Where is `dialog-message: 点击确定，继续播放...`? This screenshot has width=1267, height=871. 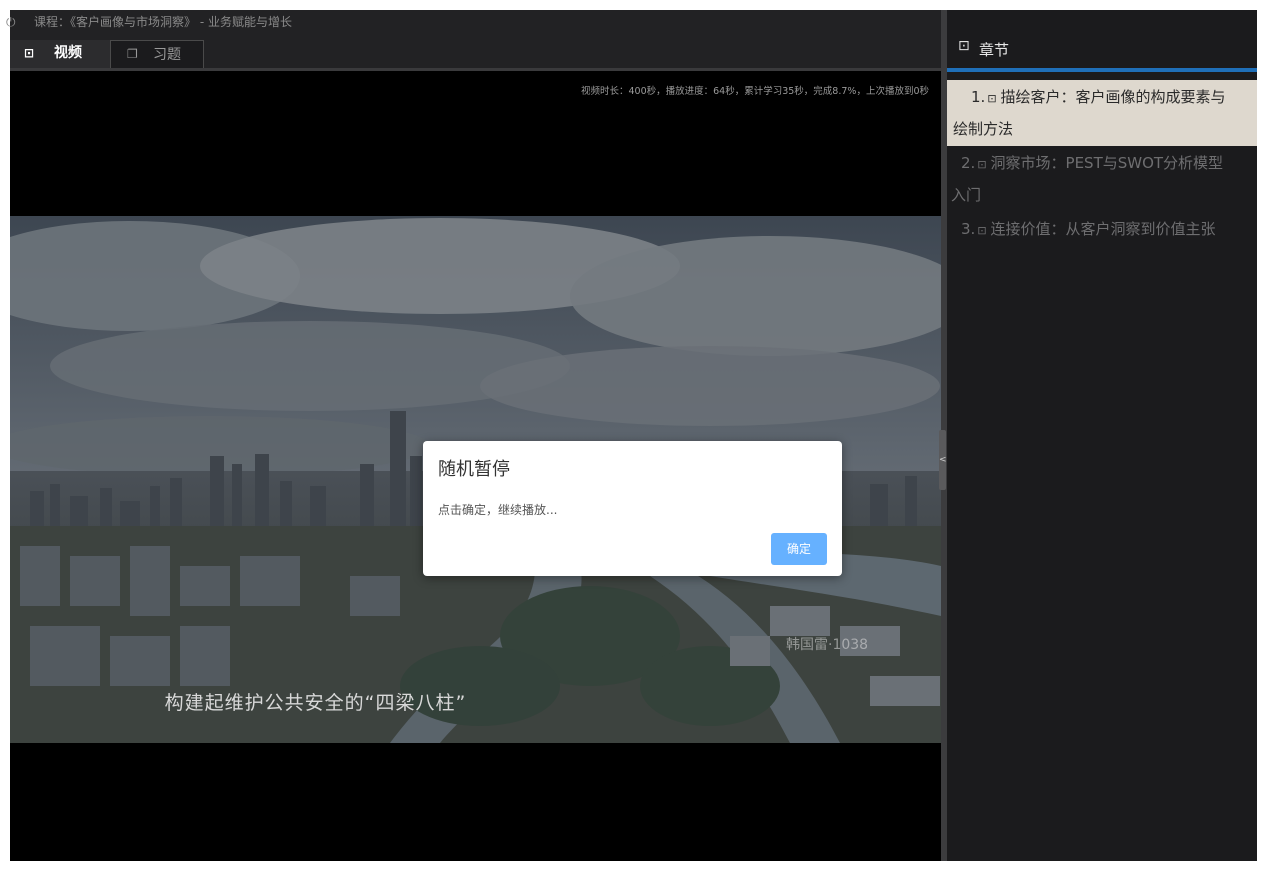 dialog-message: 点击确定，继续播放... is located at coordinates (498, 510).